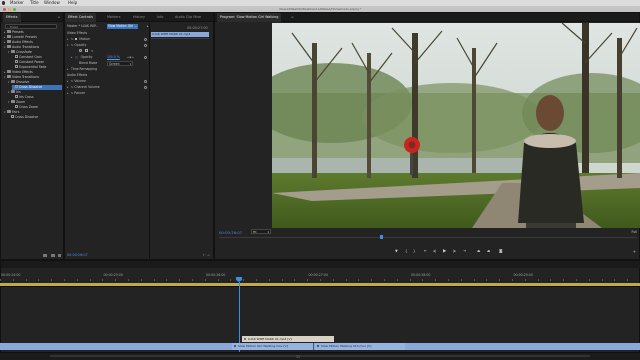 This screenshot has height=360, width=640. I want to click on opacity-prop-reset-icon, so click(145, 57).